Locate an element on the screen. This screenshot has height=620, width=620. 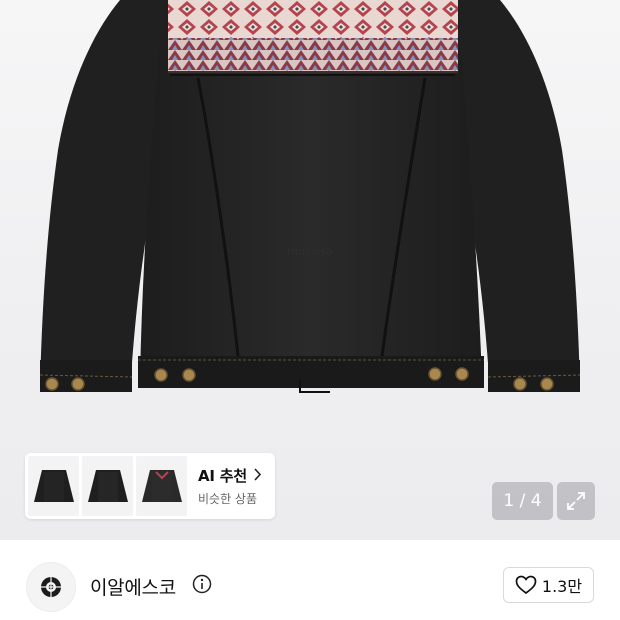
ai-recommend-subtitle: 비슷한 상품 is located at coordinates (228, 499).